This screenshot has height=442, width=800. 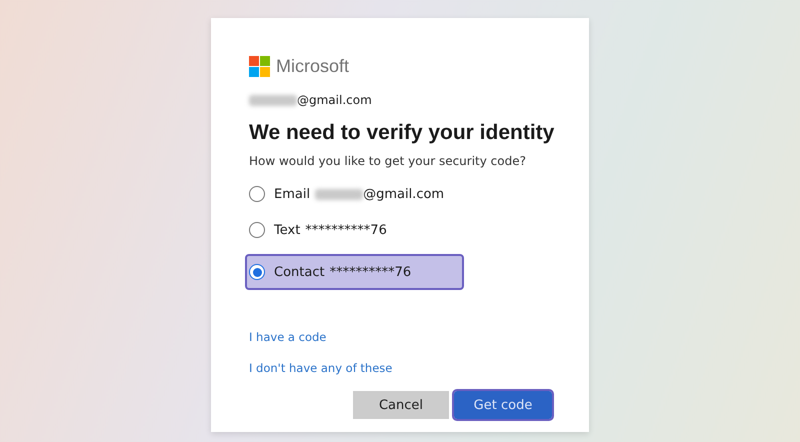 What do you see at coordinates (313, 66) in the screenshot?
I see `brand-name: Microsoft` at bounding box center [313, 66].